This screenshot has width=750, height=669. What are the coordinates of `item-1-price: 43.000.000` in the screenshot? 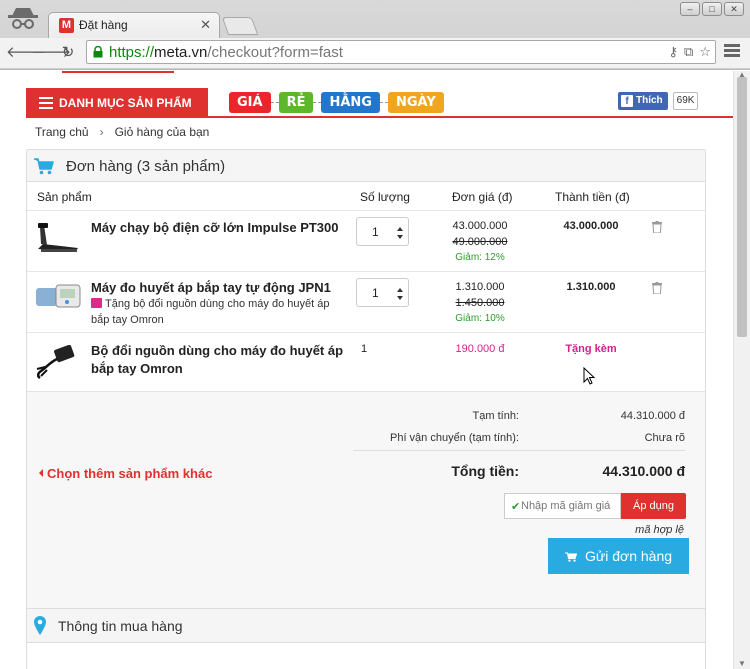 It's located at (480, 226).